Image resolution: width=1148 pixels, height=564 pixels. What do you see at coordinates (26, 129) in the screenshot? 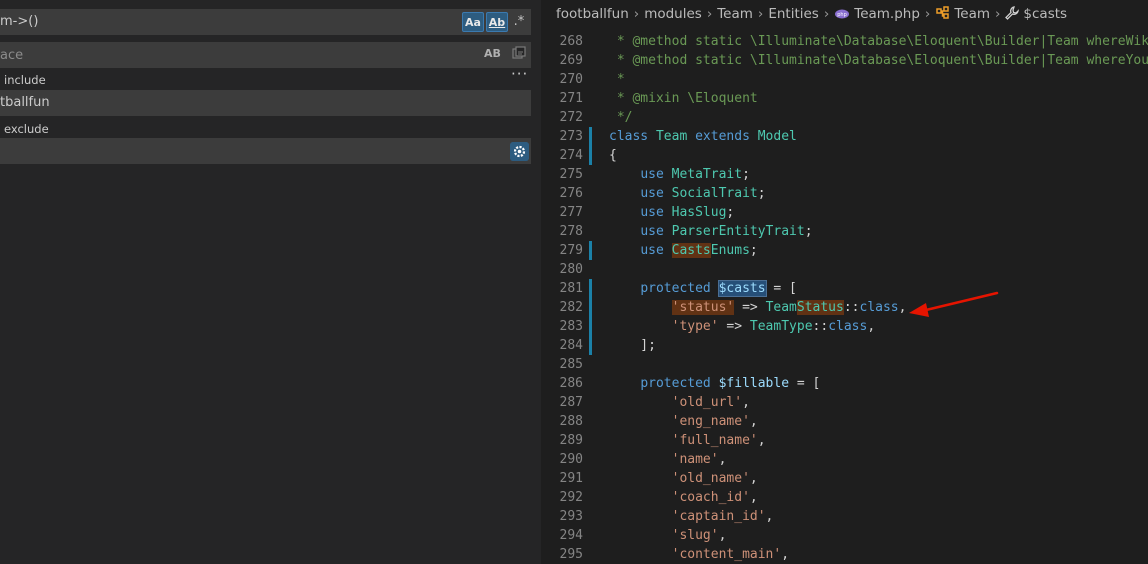
I see `exclude-label: exclude` at bounding box center [26, 129].